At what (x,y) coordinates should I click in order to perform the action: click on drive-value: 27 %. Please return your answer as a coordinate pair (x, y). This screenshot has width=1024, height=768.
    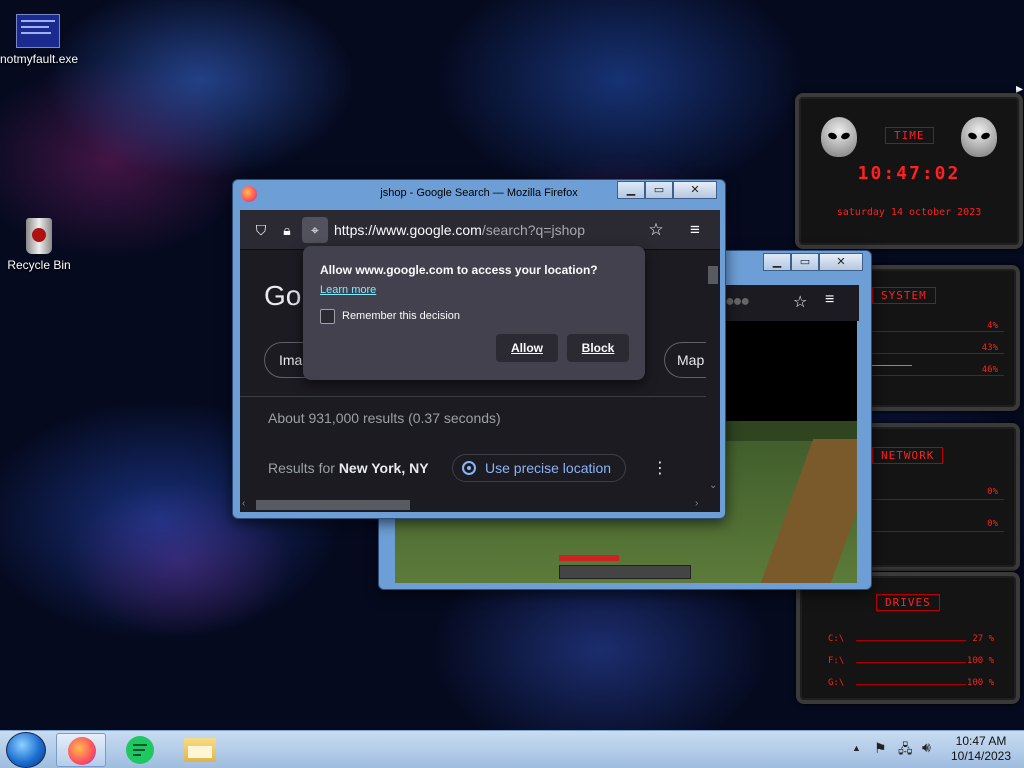
    Looking at the image, I should click on (983, 639).